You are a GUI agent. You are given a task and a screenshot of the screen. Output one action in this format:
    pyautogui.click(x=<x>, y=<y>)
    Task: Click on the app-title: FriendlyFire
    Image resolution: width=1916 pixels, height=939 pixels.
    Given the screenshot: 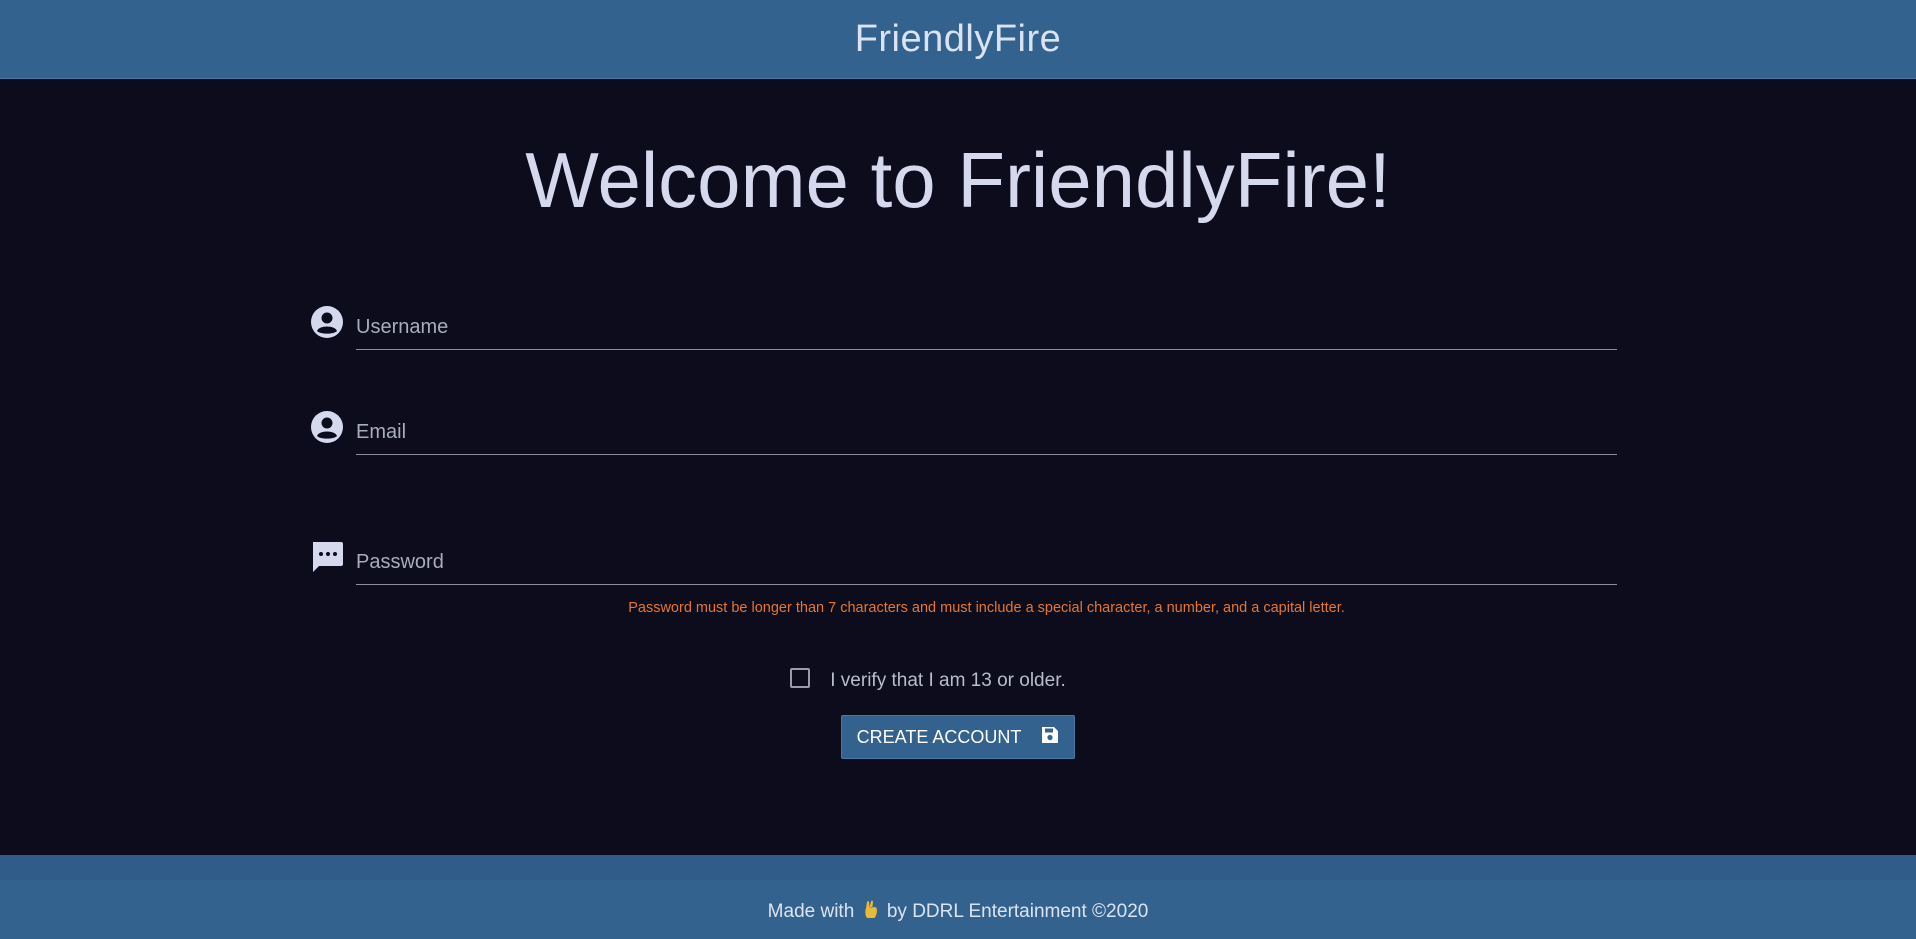 What is the action you would take?
    pyautogui.click(x=958, y=38)
    